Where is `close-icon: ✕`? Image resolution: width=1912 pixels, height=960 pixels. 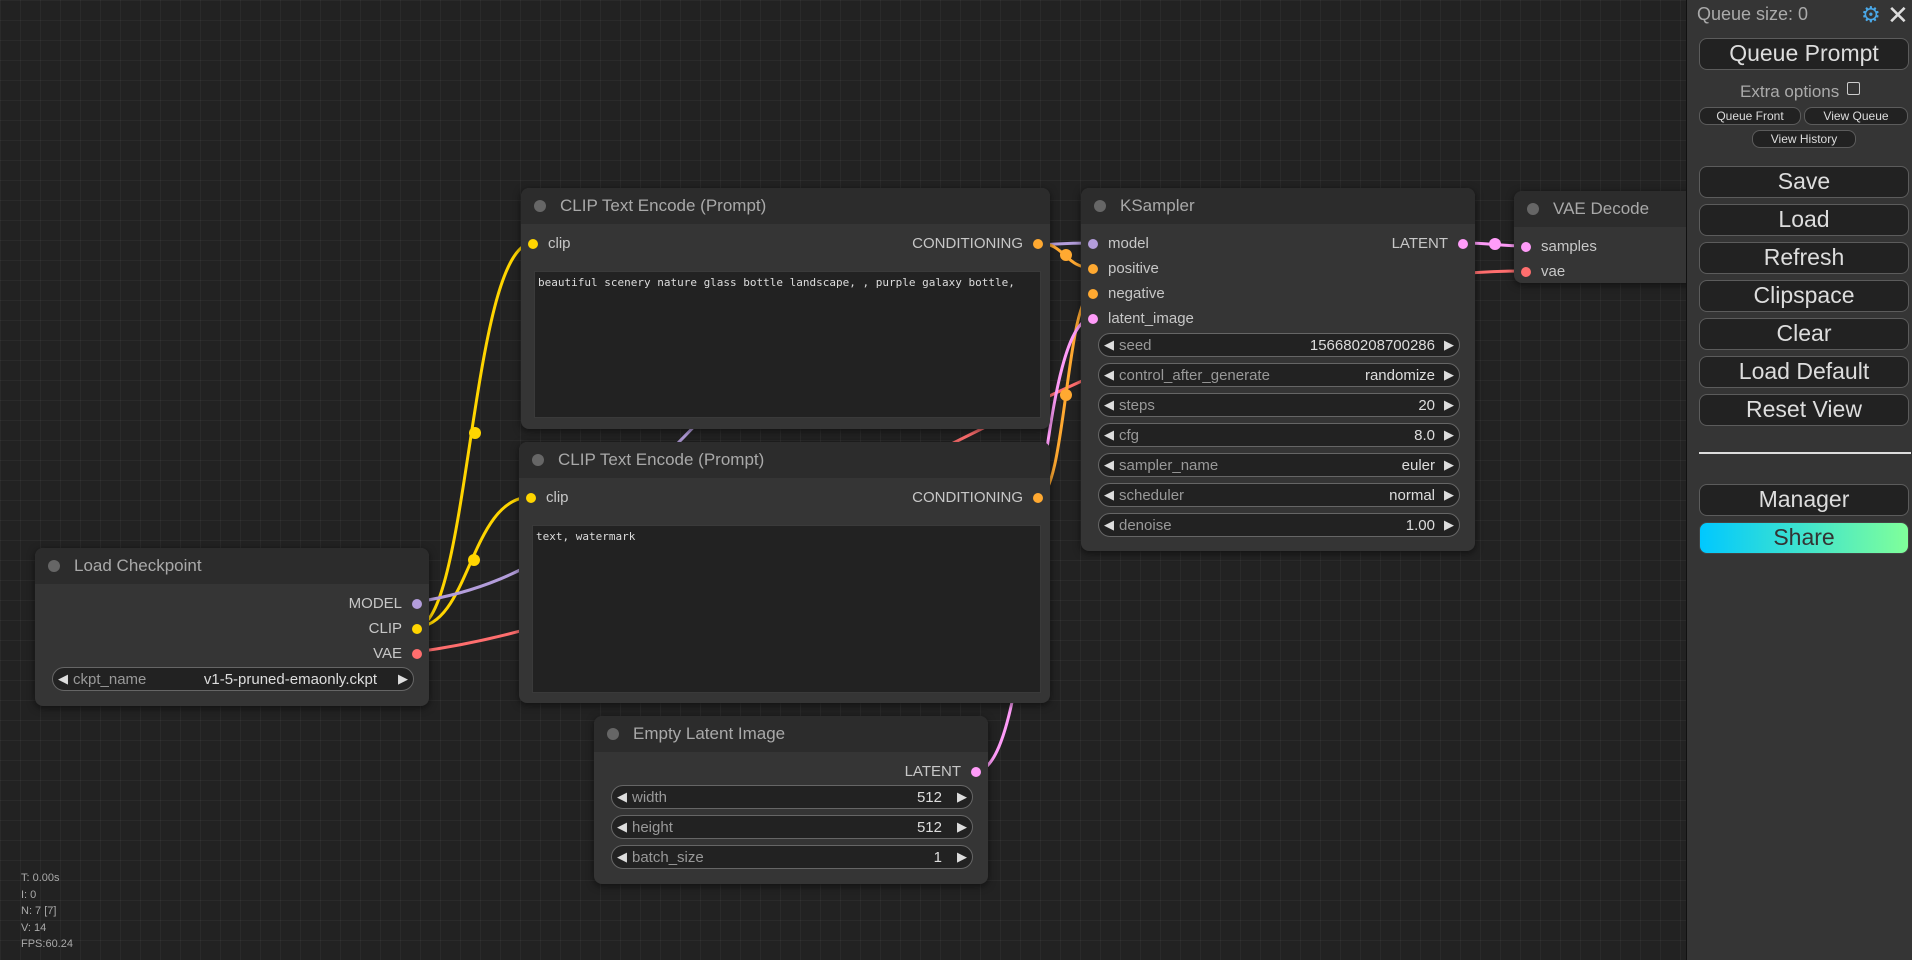 close-icon: ✕ is located at coordinates (1898, 15).